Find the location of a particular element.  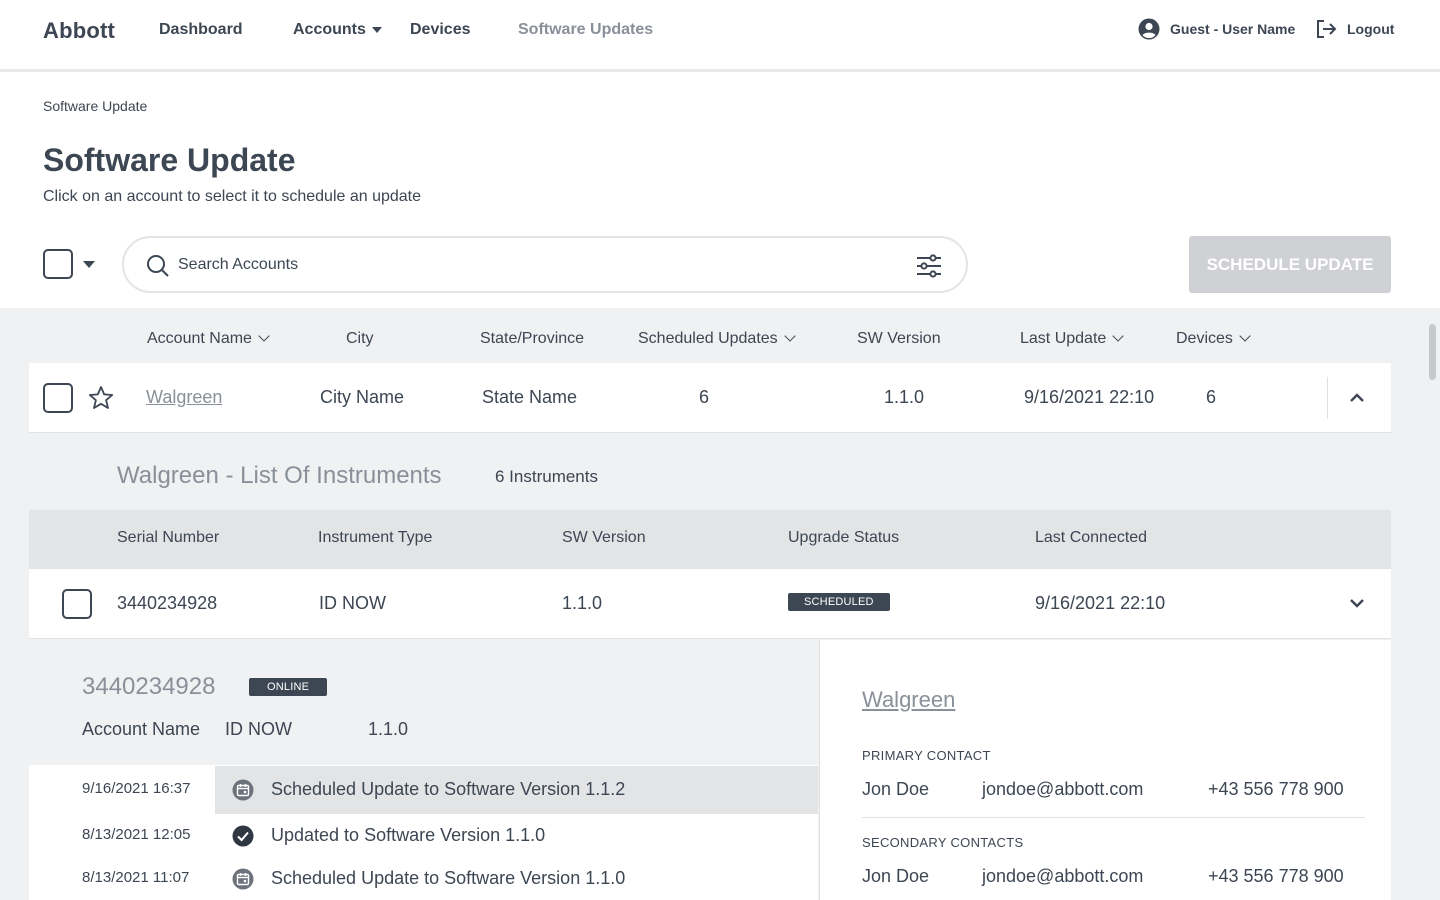

chevron-up-icon is located at coordinates (1357, 397).